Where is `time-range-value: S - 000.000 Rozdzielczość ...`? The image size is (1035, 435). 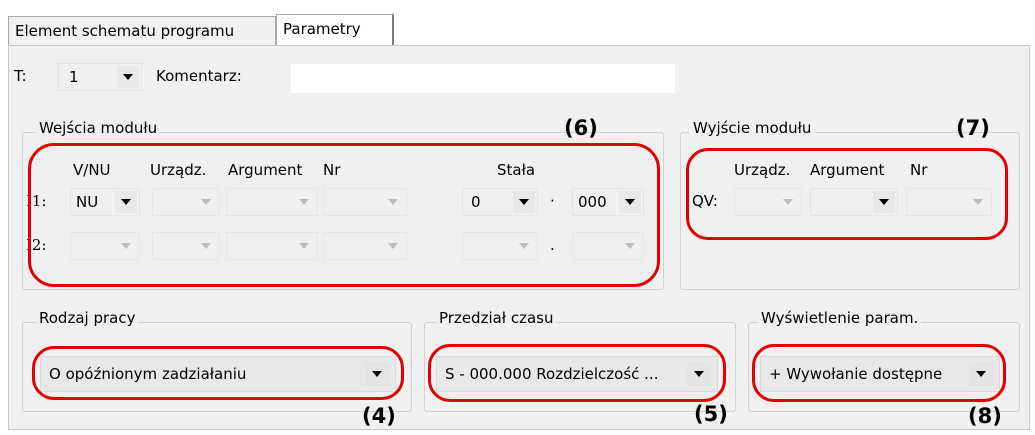 time-range-value: S - 000.000 Rozdzielczość ... is located at coordinates (552, 374).